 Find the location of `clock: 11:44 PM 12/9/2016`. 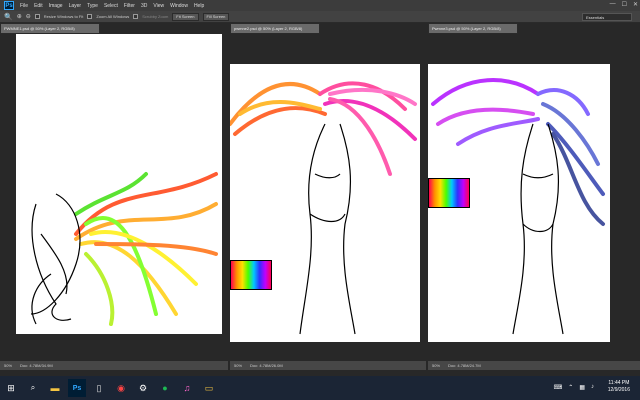

clock: 11:44 PM 12/9/2016 is located at coordinates (619, 387).